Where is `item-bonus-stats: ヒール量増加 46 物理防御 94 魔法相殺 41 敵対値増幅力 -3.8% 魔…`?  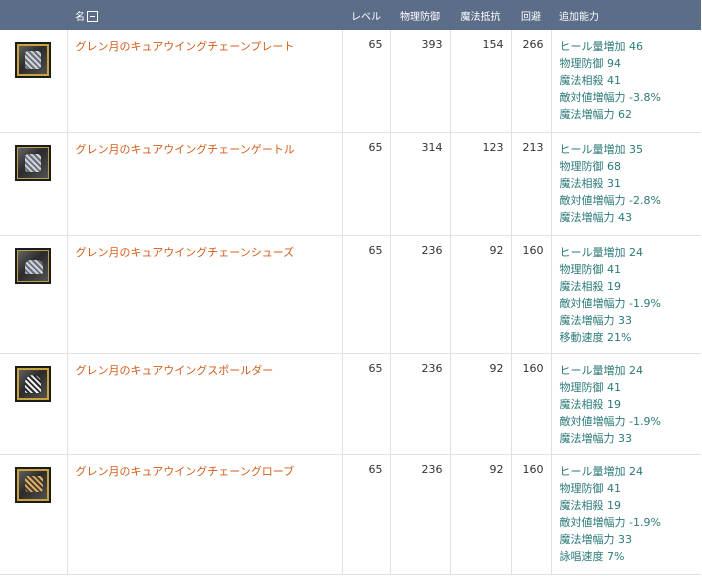 item-bonus-stats: ヒール量増加 46 物理防御 94 魔法相殺 41 敵対値増幅力 -3.8% 魔… is located at coordinates (625, 81).